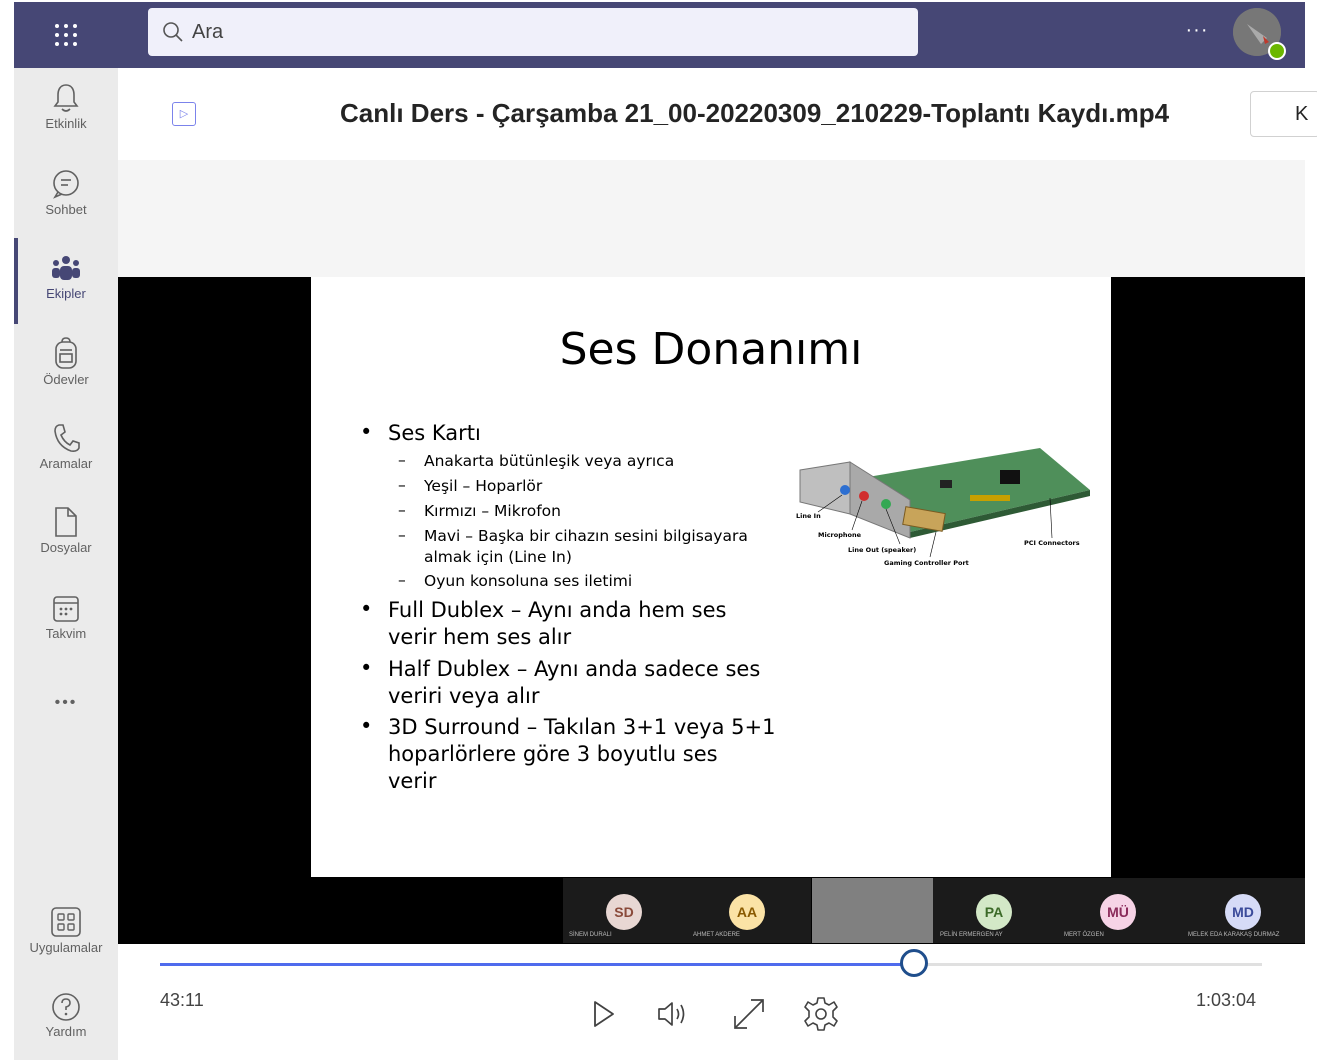 Image resolution: width=1317 pixels, height=1060 pixels. Describe the element at coordinates (184, 114) in the screenshot. I see `video-file-icon: ▷` at that location.